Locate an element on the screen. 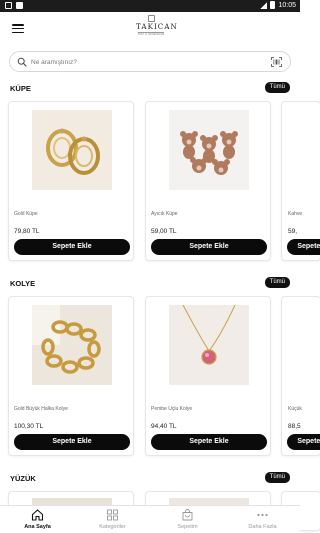  bottom-navigation: Ana Sayfa Kategoriler Sepetim Daha Fazla is located at coordinates (150, 519).